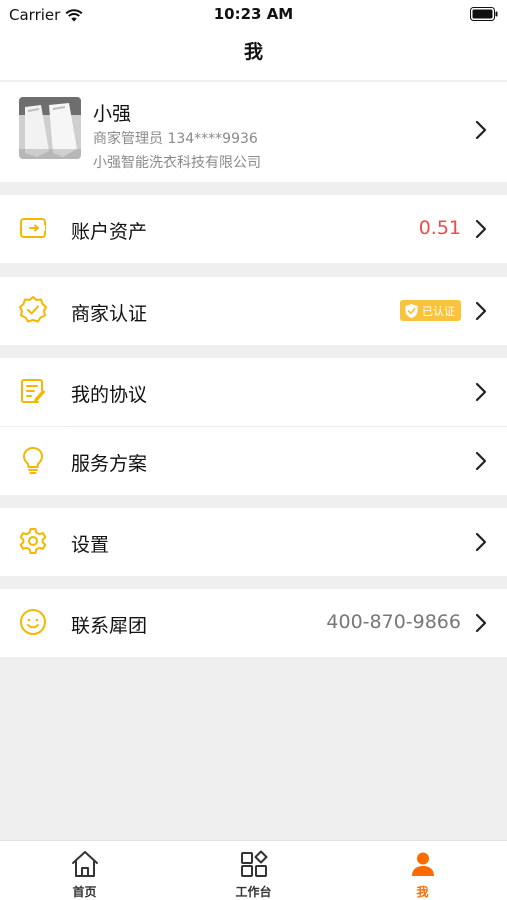  I want to click on assets-value: 0.51, so click(439, 228).